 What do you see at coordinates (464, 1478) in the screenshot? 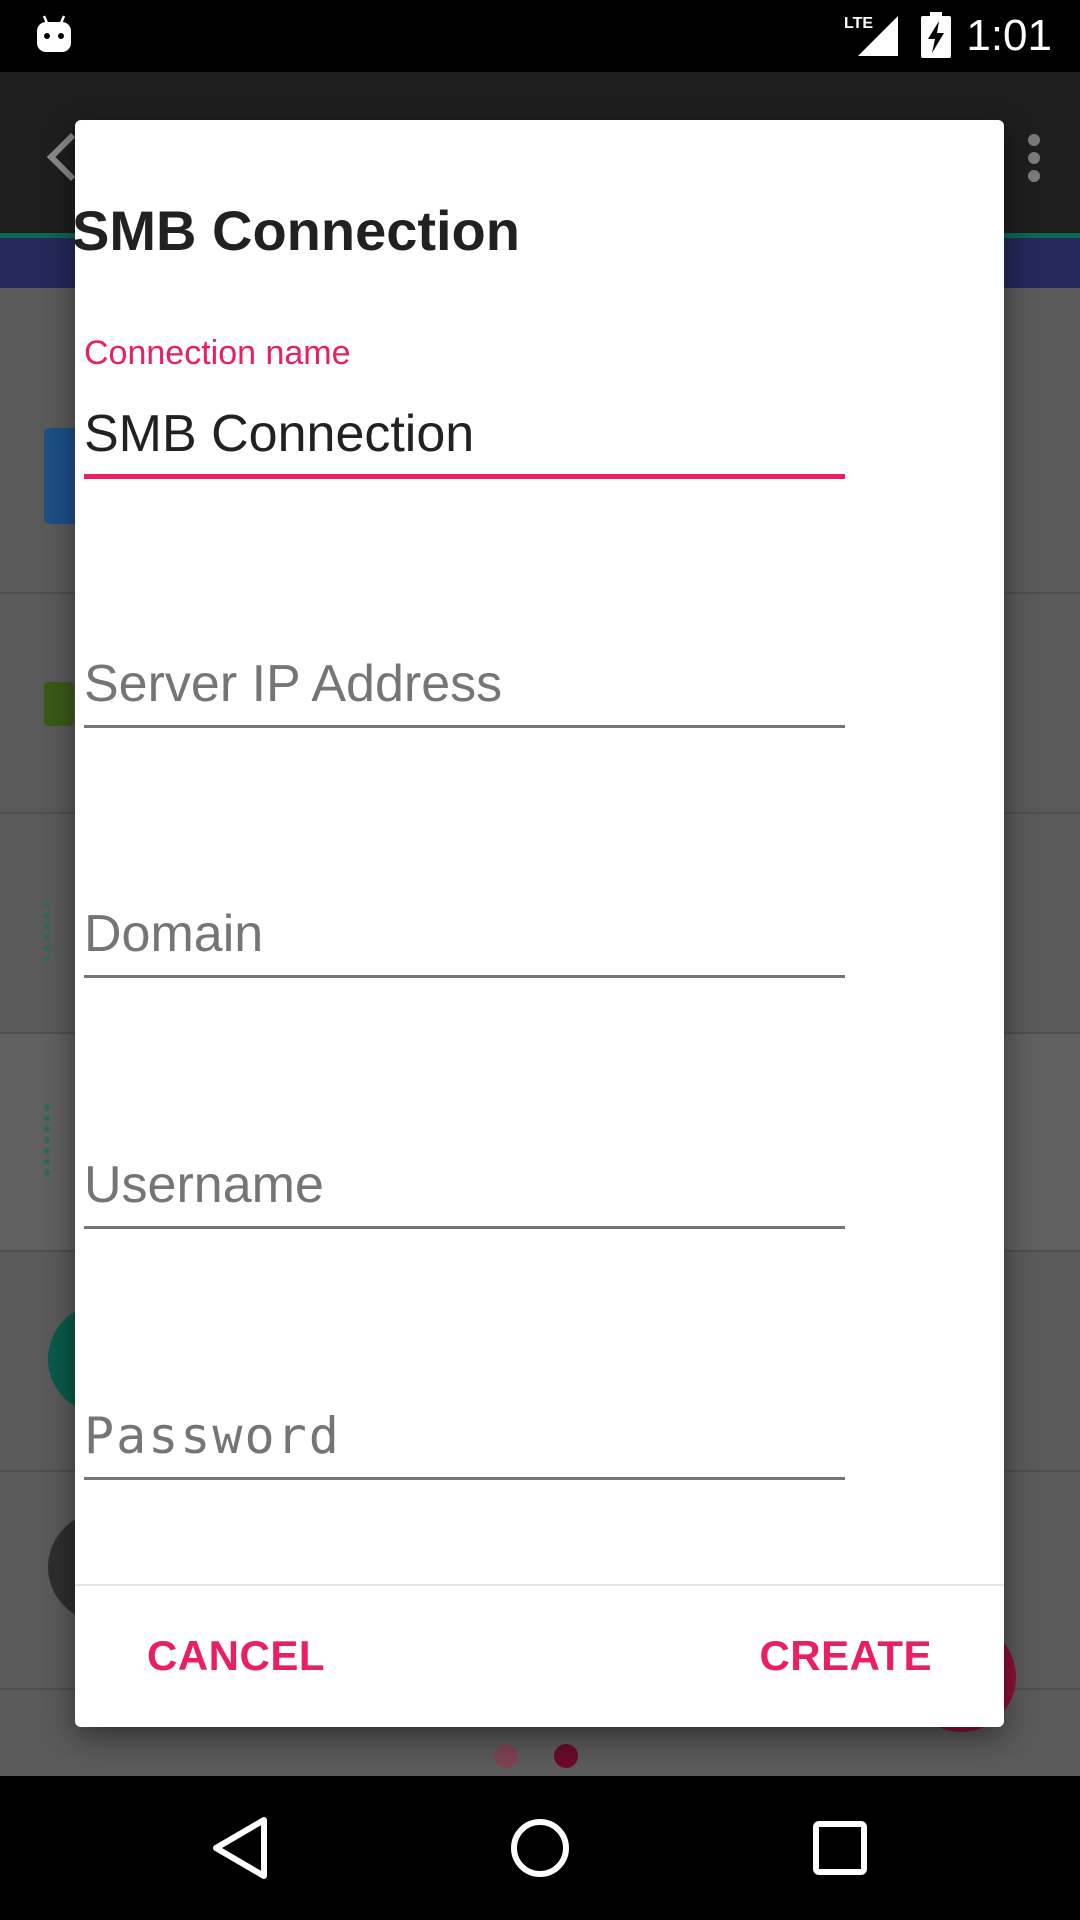
I see `password-underline` at bounding box center [464, 1478].